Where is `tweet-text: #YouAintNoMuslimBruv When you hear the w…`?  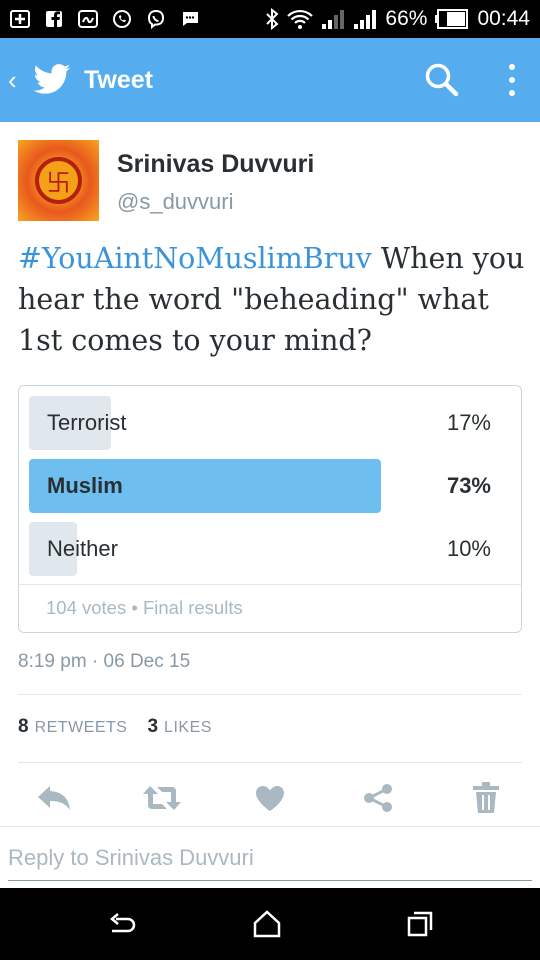
tweet-text: #YouAintNoMuslimBruv When you hear the w… is located at coordinates (273, 299).